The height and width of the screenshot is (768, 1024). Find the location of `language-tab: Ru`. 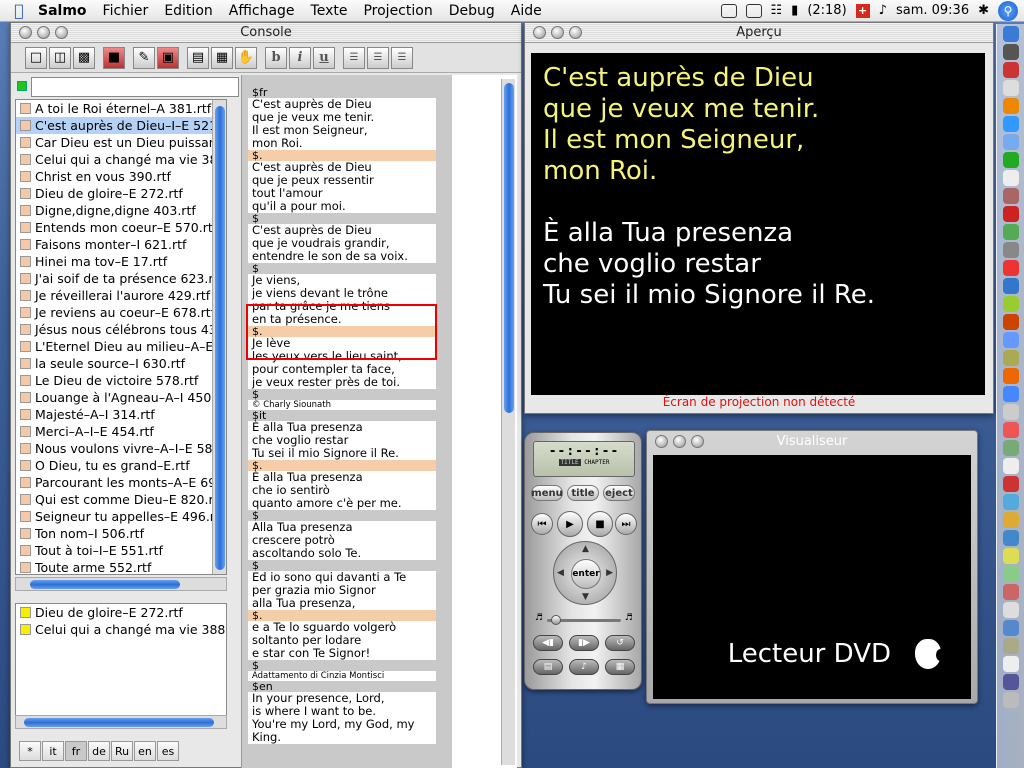

language-tab: Ru is located at coordinates (122, 751).